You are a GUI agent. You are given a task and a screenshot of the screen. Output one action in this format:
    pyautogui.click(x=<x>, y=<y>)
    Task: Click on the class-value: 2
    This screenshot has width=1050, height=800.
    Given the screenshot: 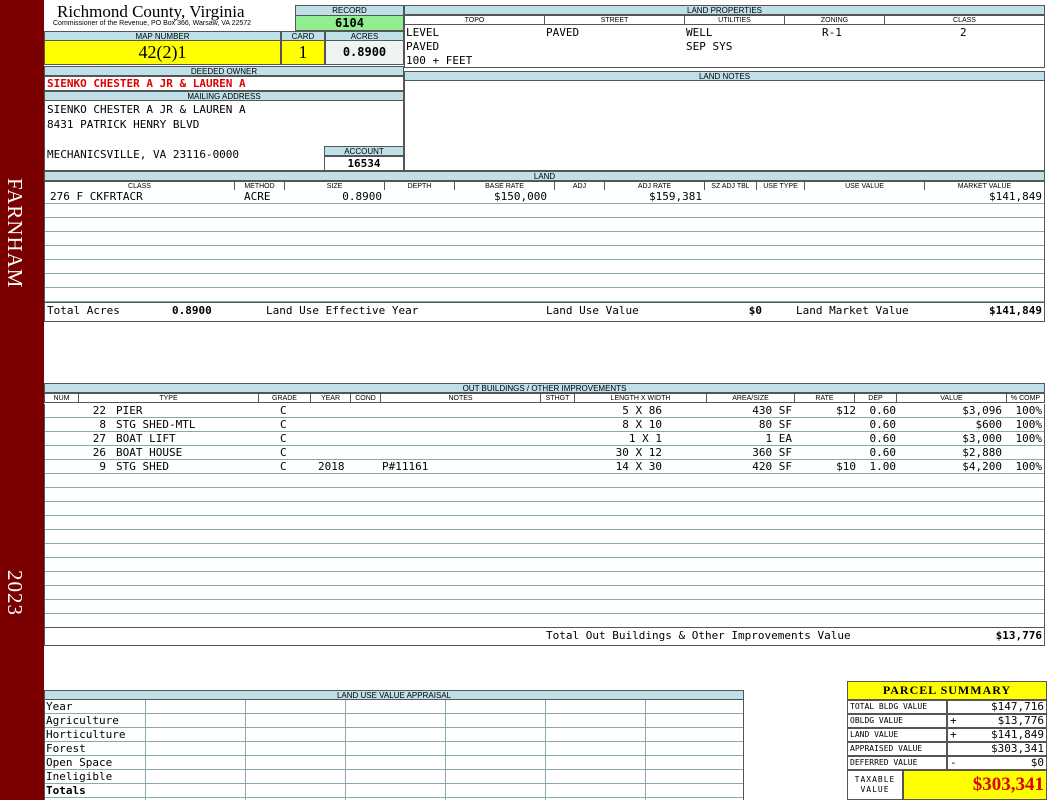 What is the action you would take?
    pyautogui.click(x=963, y=32)
    